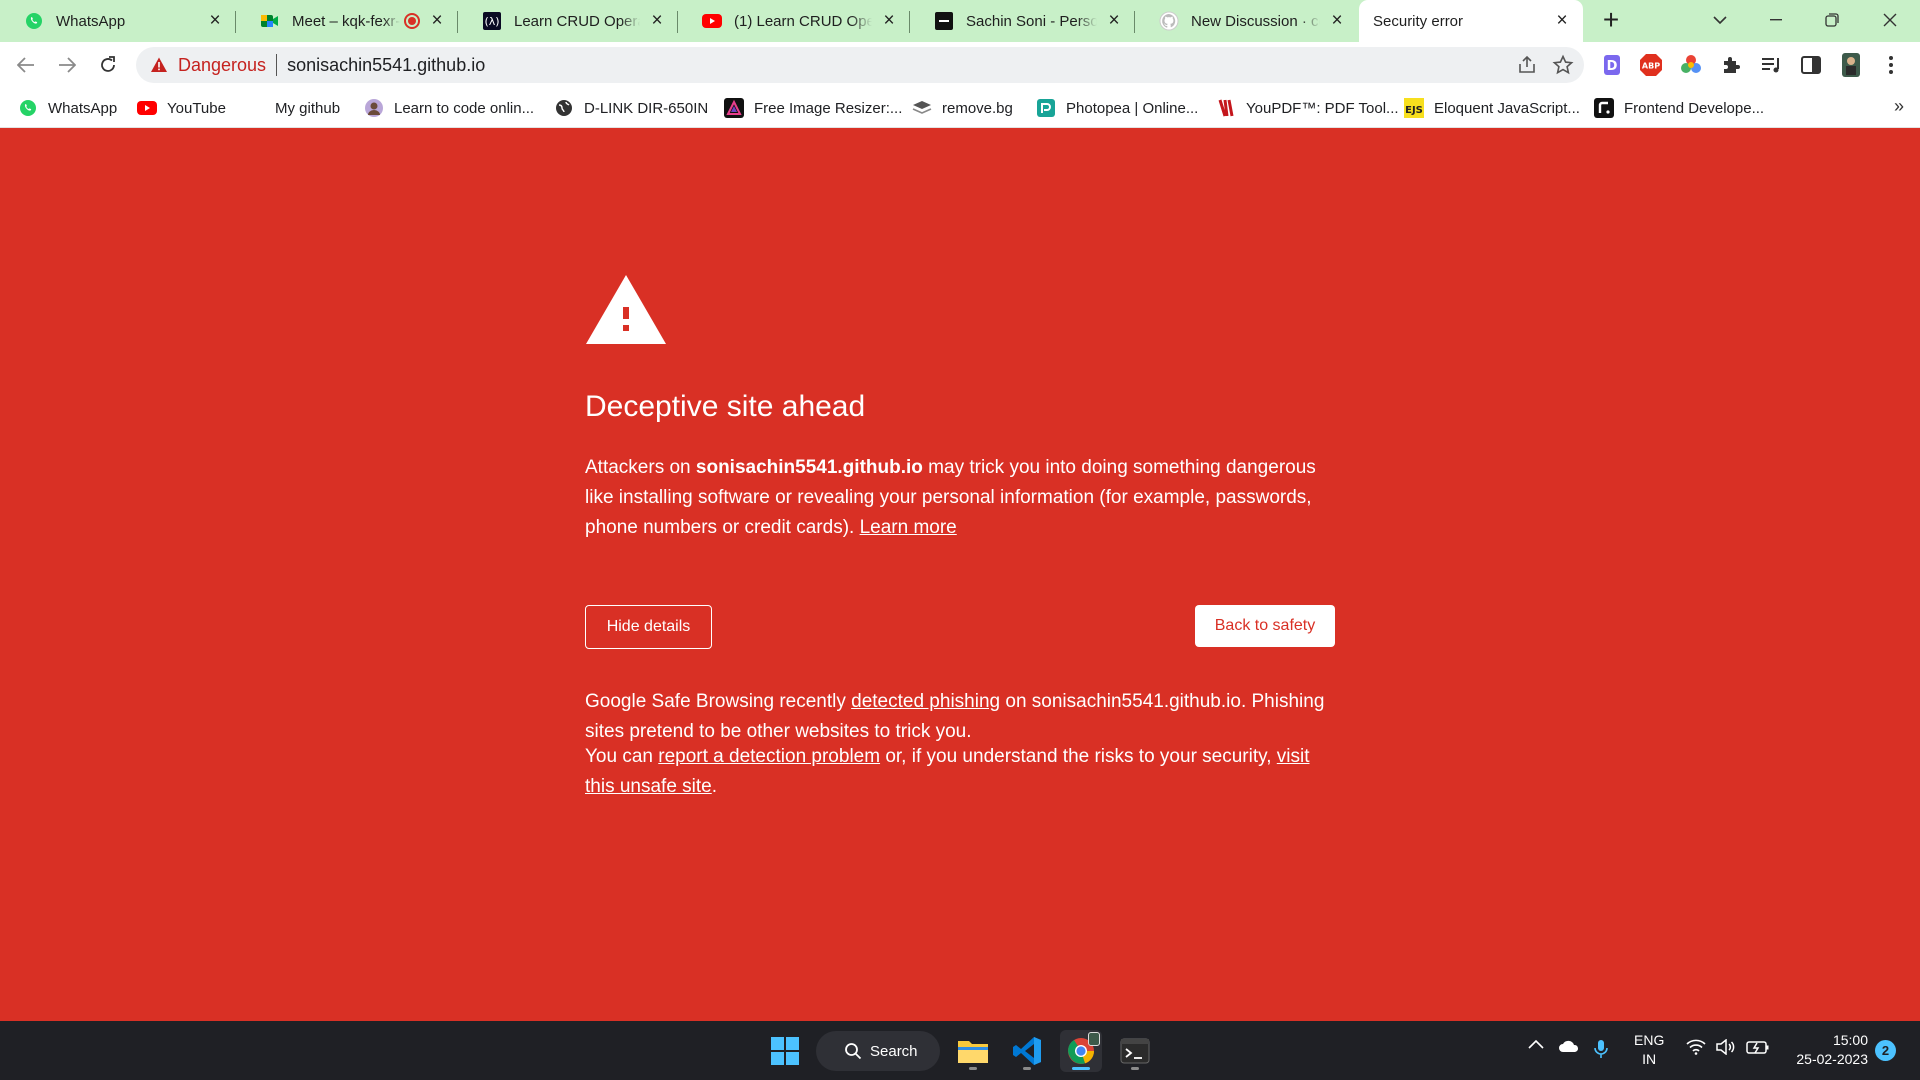 This screenshot has height=1080, width=1920. Describe the element at coordinates (67, 65) in the screenshot. I see `forward-button` at that location.